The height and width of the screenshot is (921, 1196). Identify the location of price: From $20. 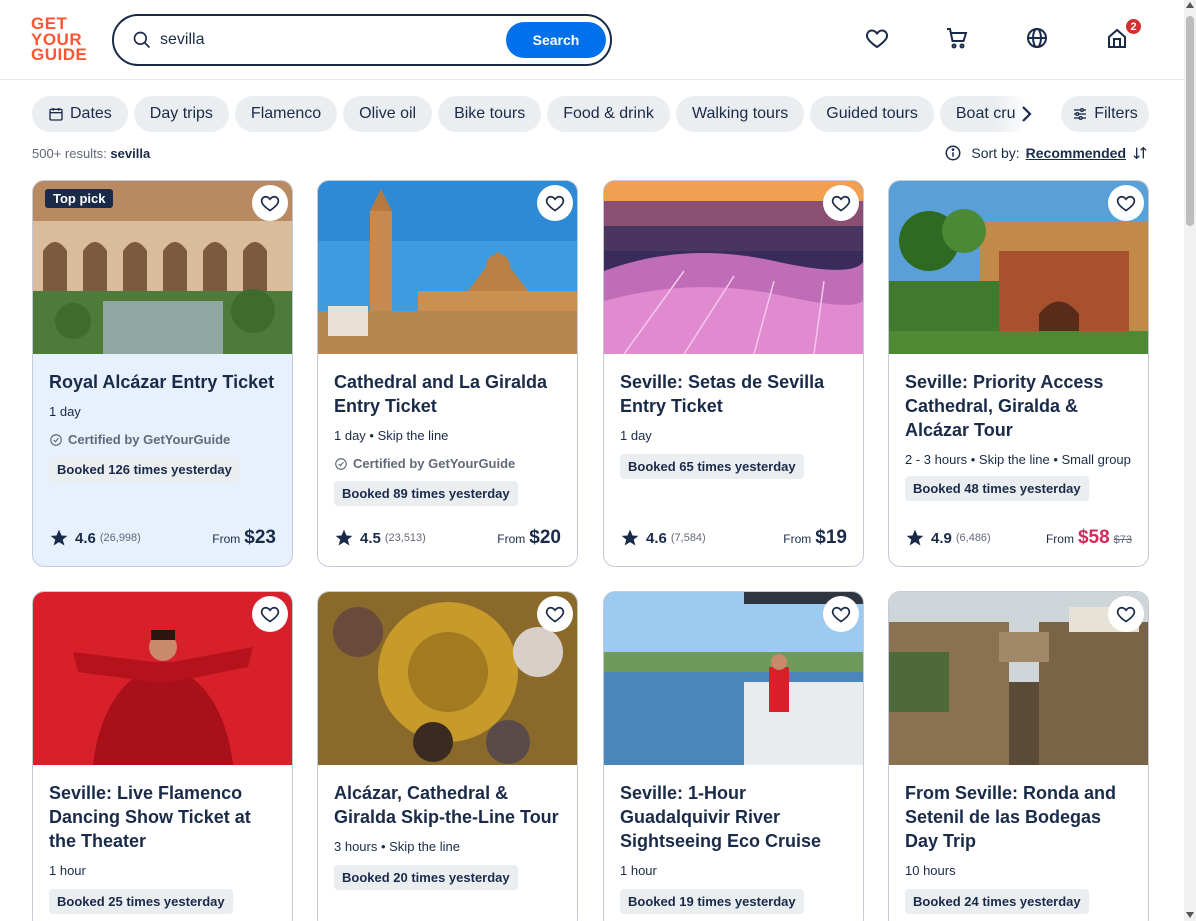
(529, 538).